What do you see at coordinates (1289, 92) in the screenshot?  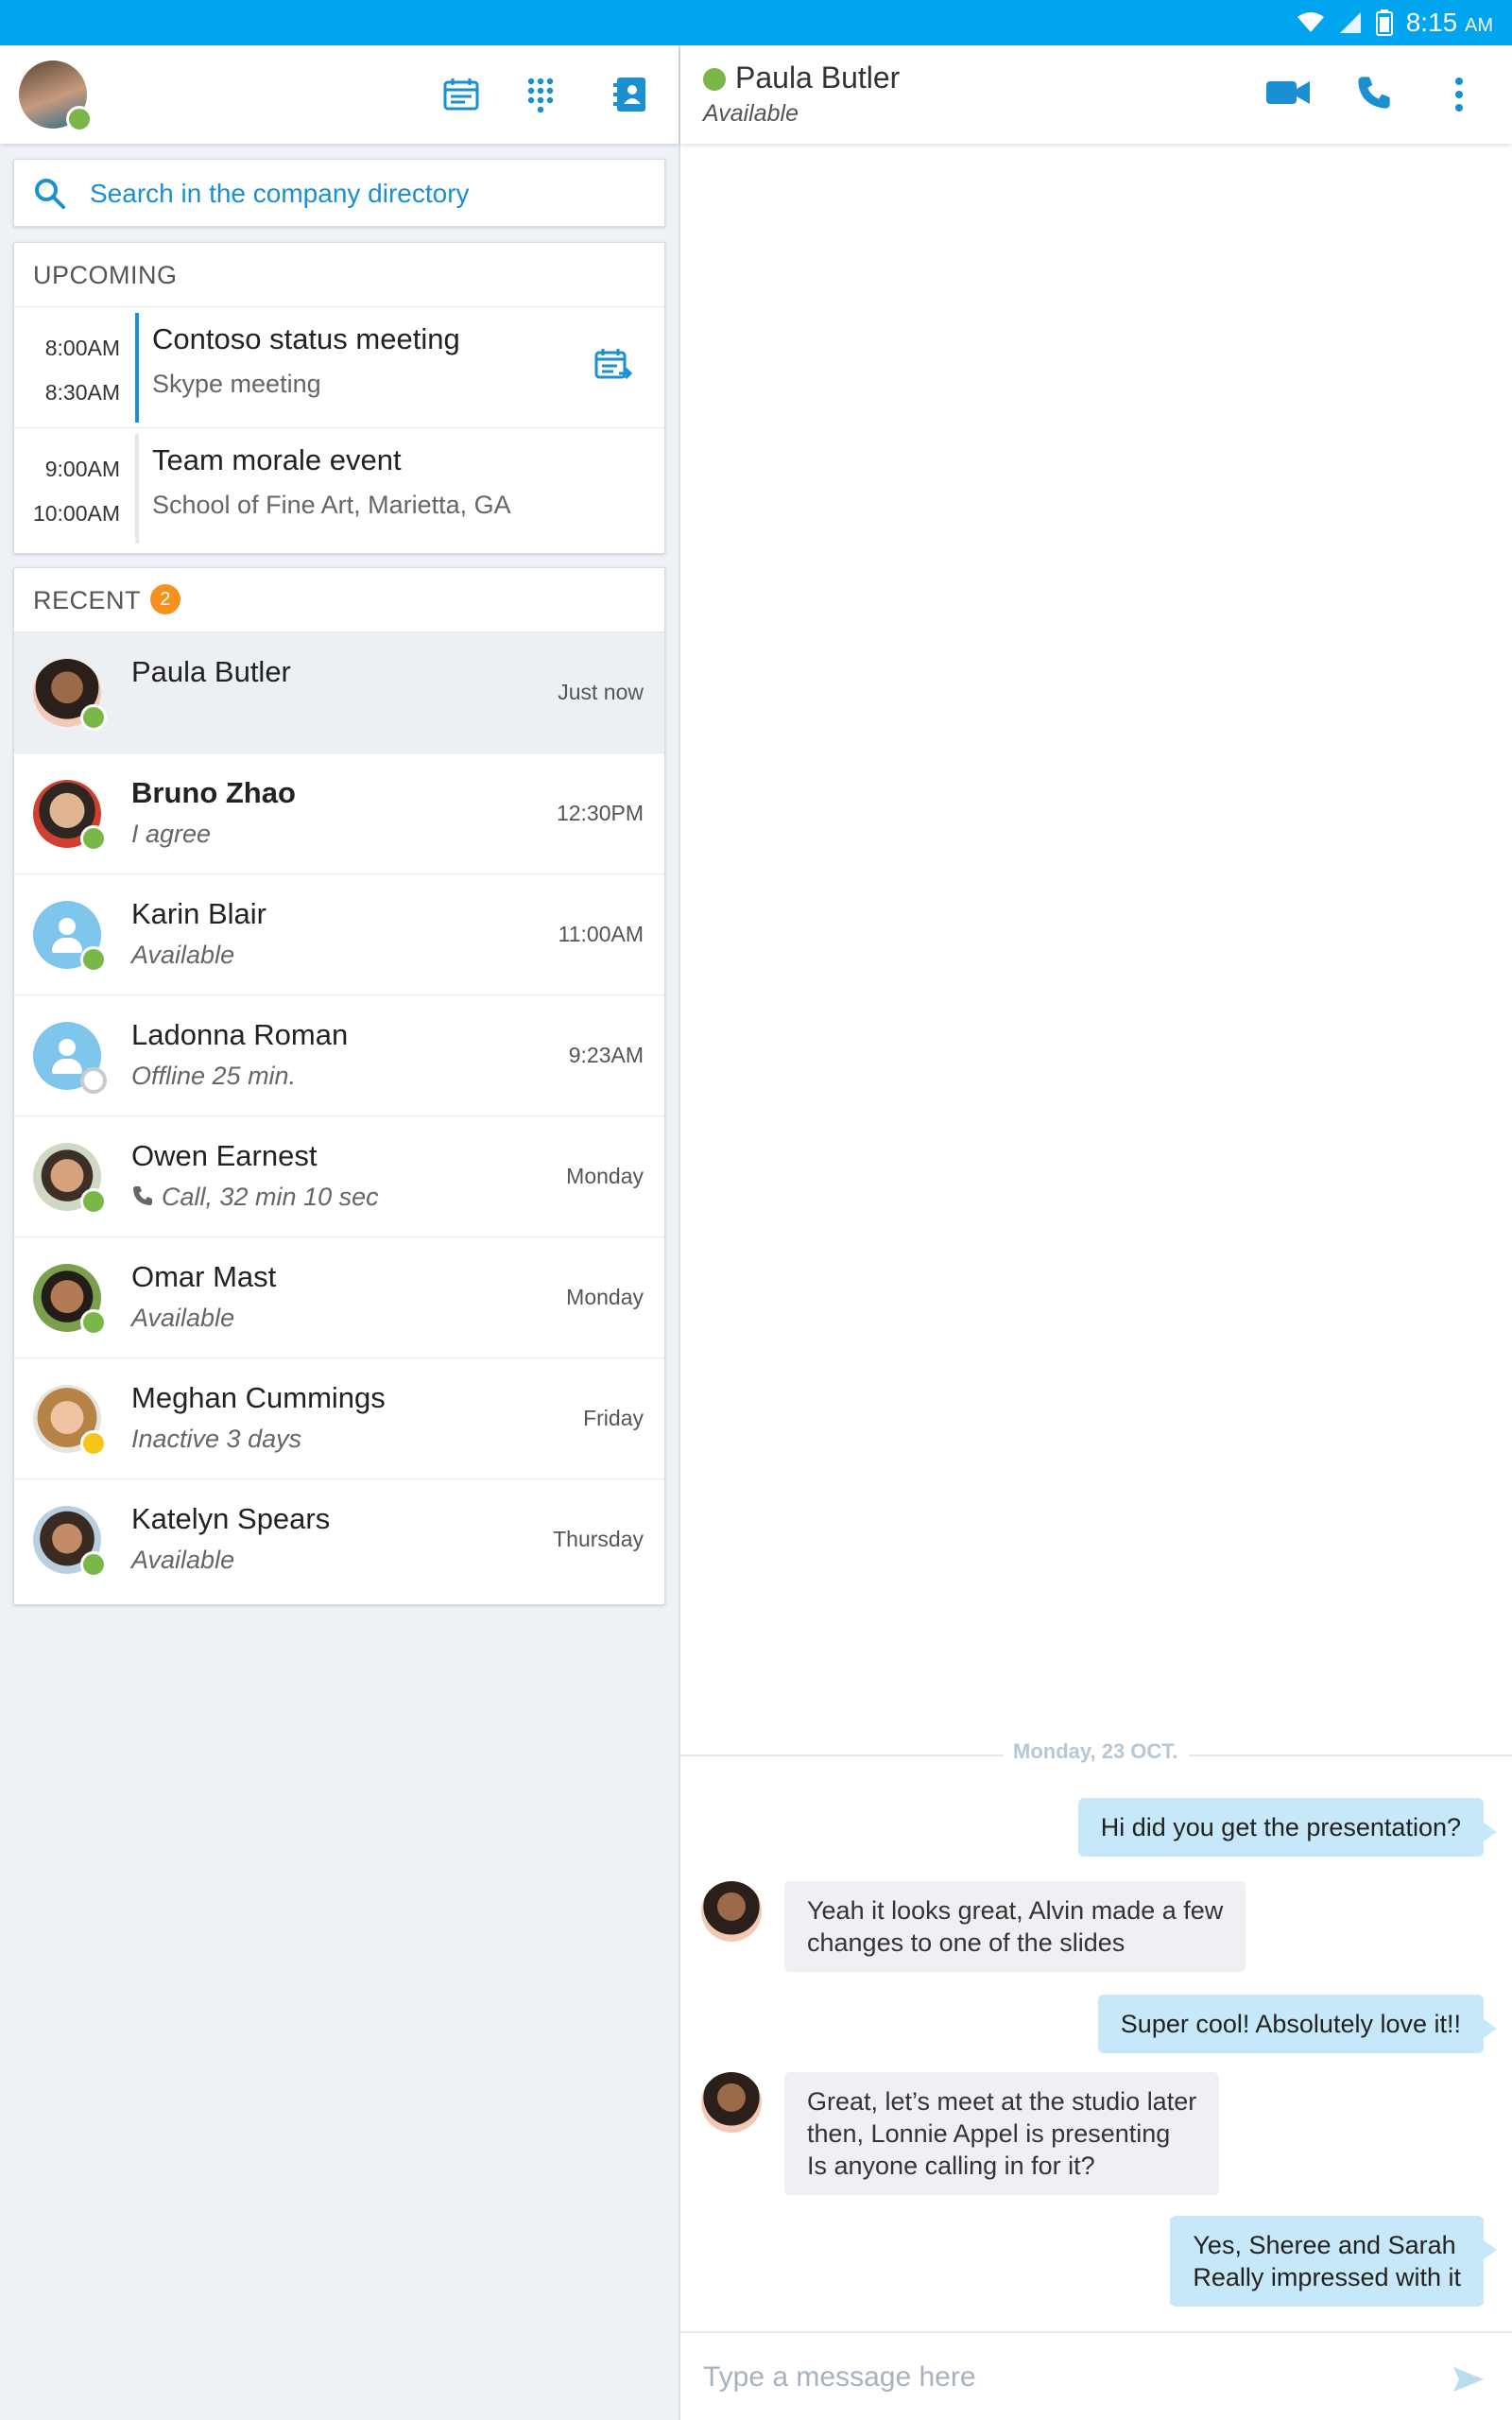 I see `video-call-icon` at bounding box center [1289, 92].